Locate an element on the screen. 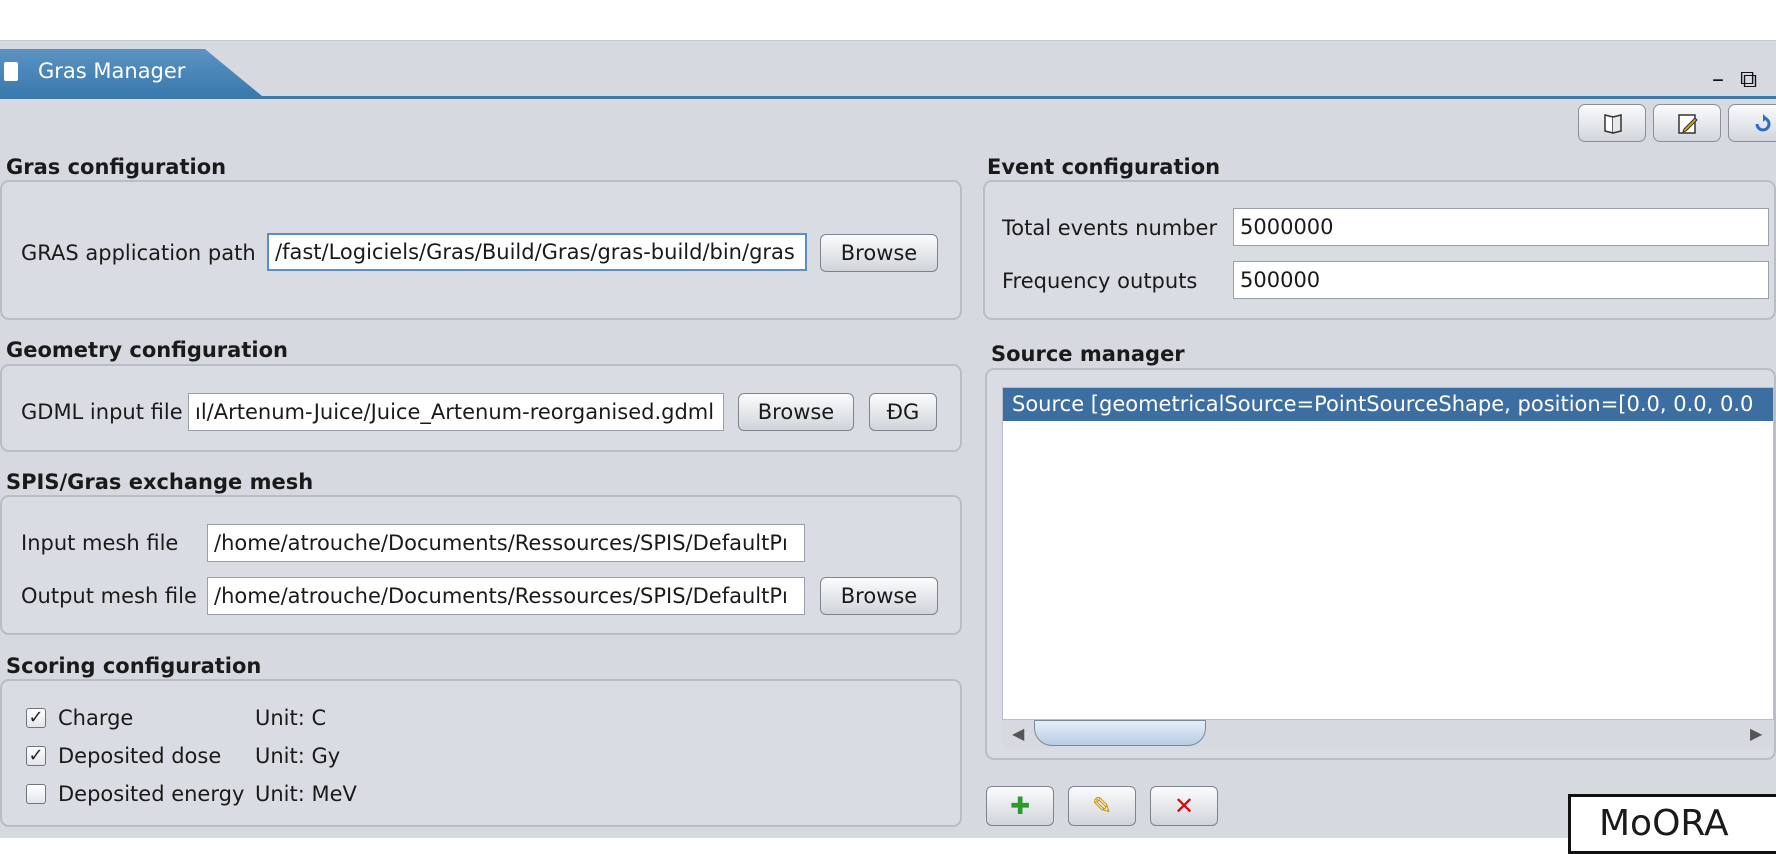  edit-icon is located at coordinates (1688, 124).